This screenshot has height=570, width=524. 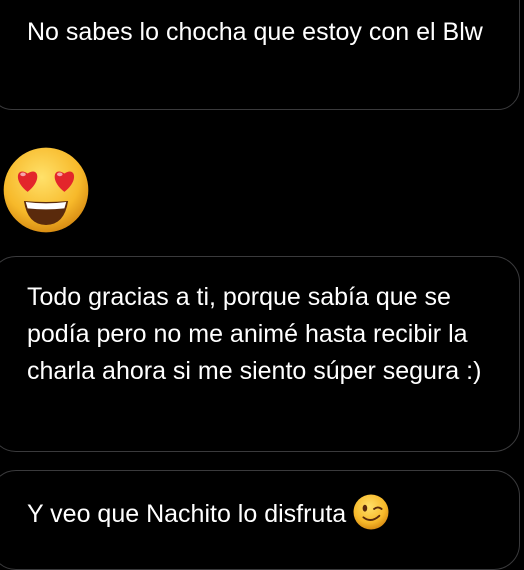 I want to click on heart-eyes-emoji-icon, so click(x=46, y=190).